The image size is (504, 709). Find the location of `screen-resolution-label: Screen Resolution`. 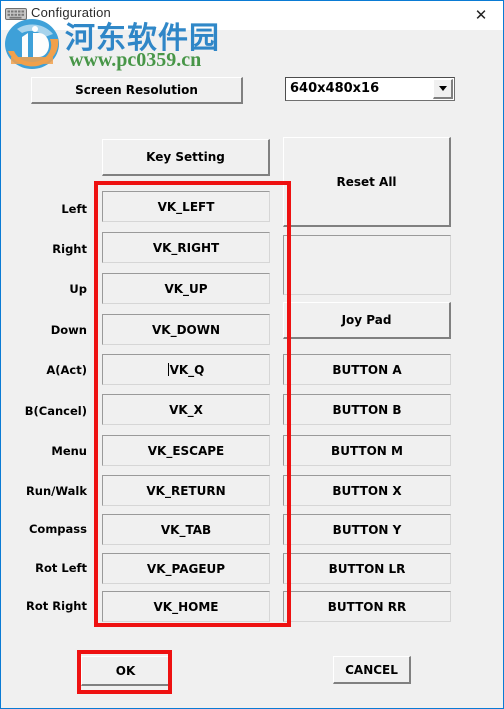

screen-resolution-label: Screen Resolution is located at coordinates (136, 90).